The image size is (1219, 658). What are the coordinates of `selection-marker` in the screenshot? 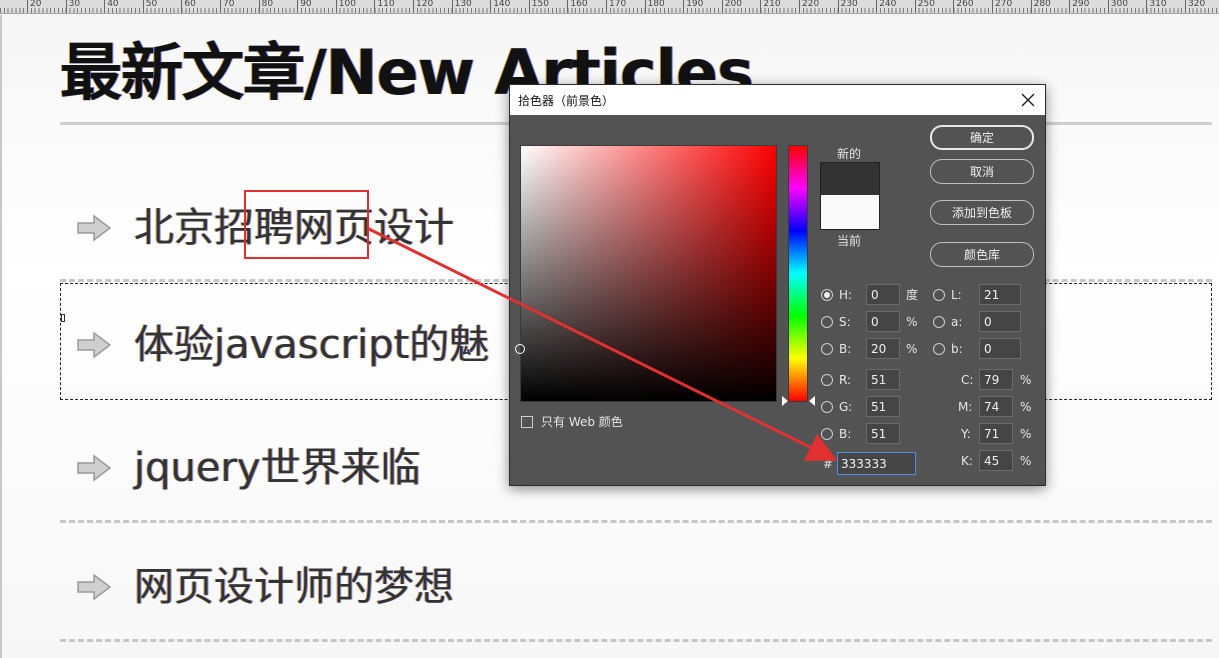 It's located at (63, 318).